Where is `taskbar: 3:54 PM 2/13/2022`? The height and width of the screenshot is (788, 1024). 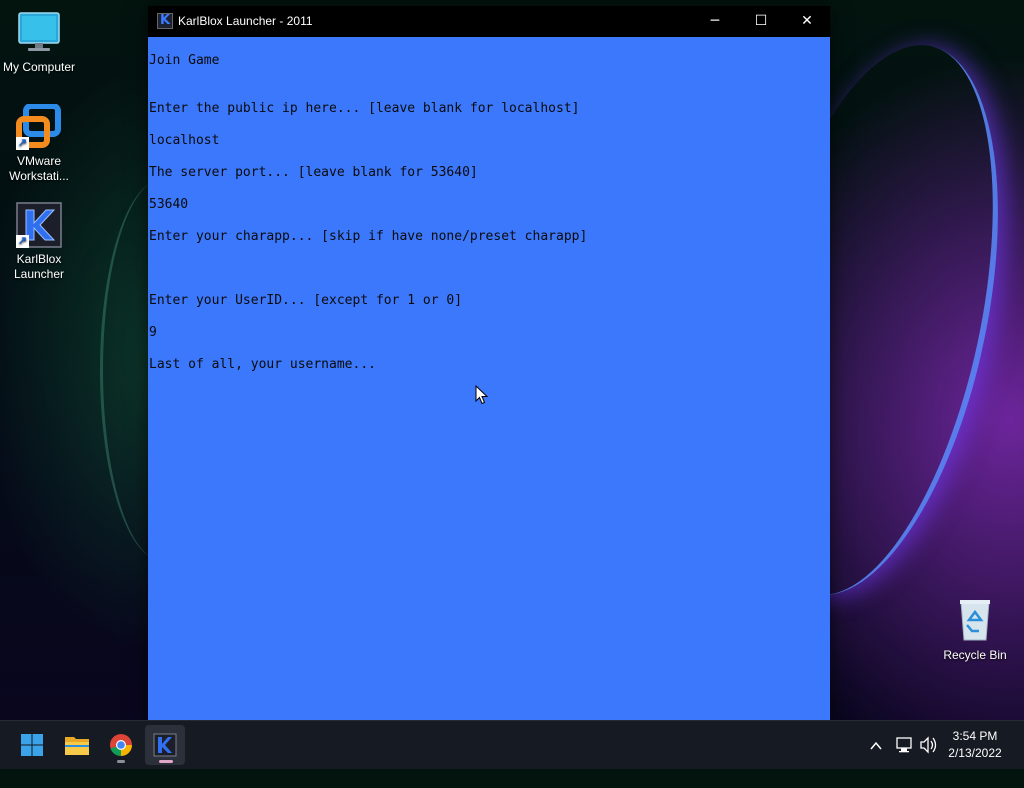
taskbar: 3:54 PM 2/13/2022 is located at coordinates (512, 744).